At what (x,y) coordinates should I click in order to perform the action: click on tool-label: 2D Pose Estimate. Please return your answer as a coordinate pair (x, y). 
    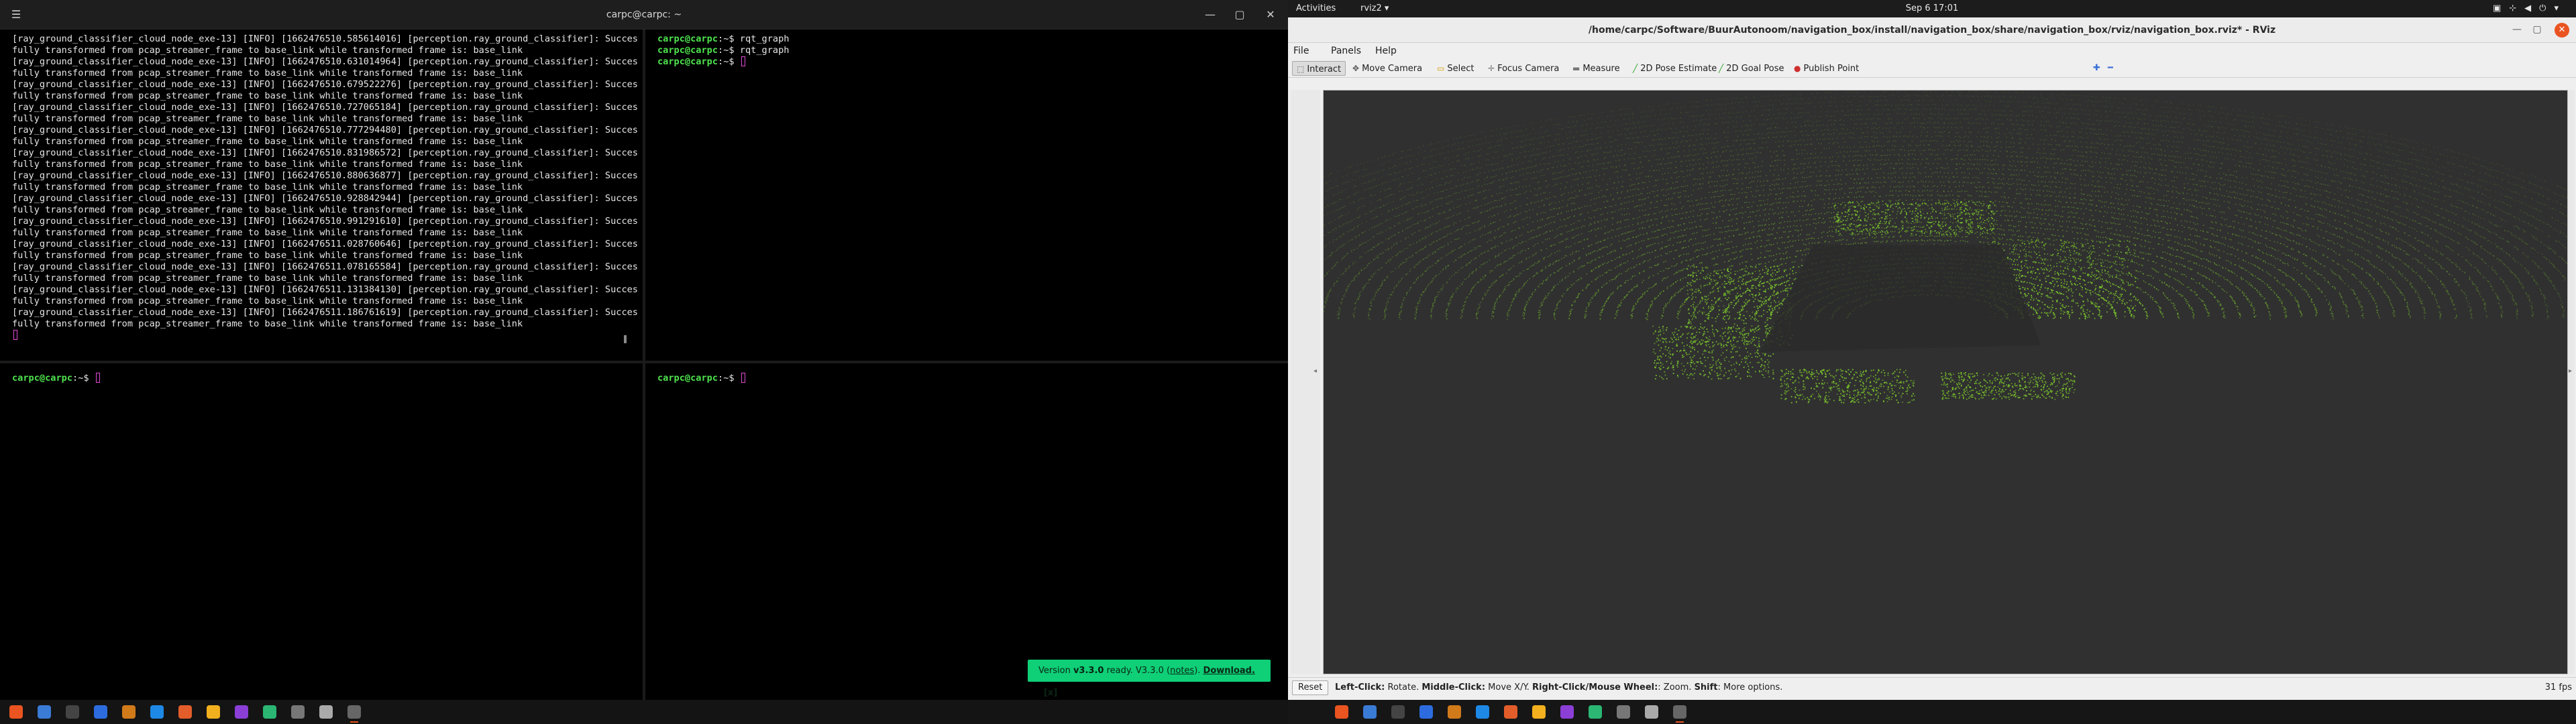
    Looking at the image, I should click on (1678, 69).